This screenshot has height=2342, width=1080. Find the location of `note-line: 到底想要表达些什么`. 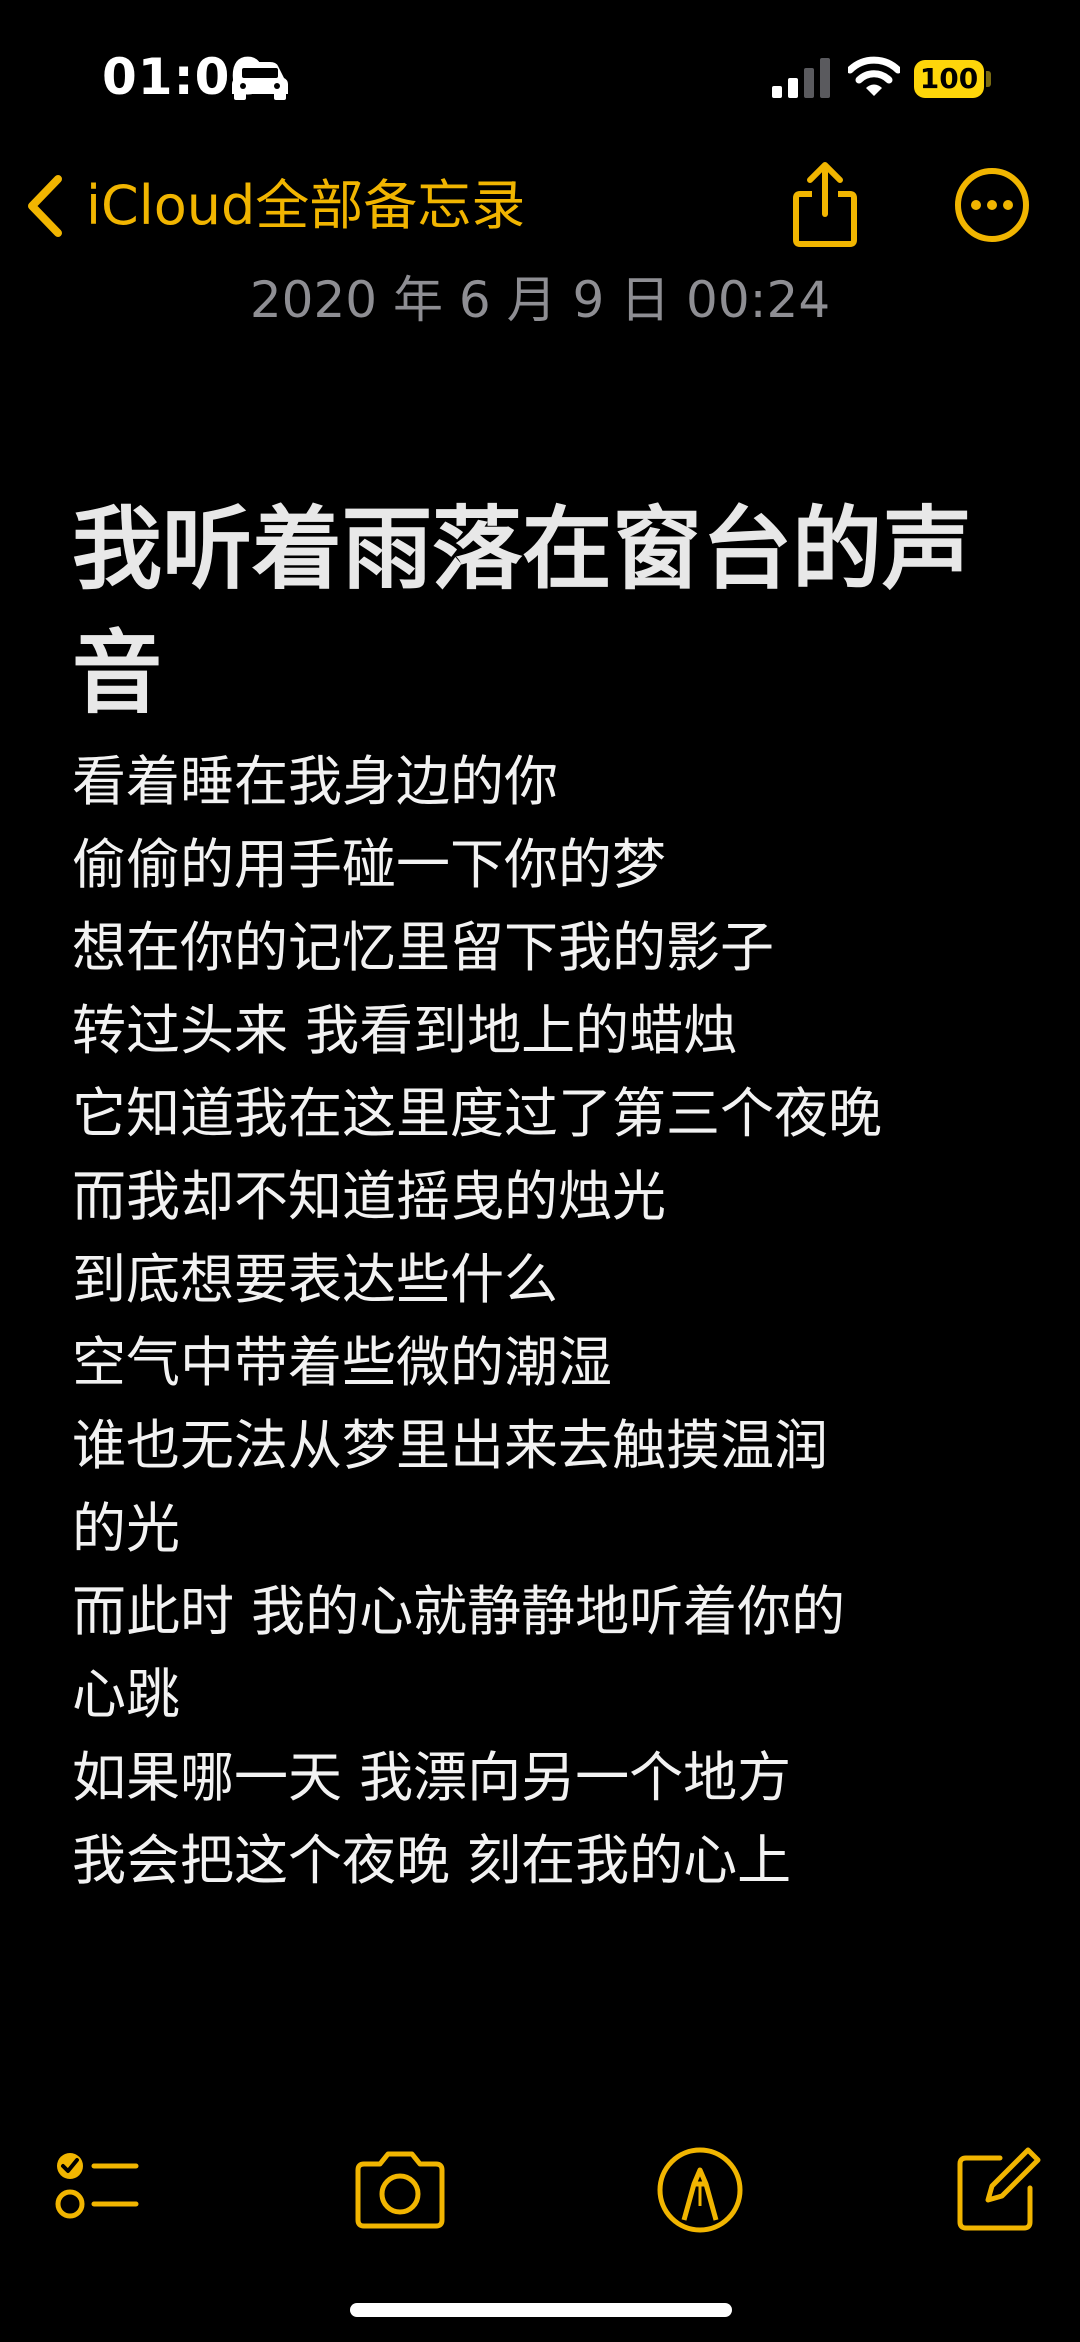

note-line: 到底想要表达些什么 is located at coordinates (315, 1279).